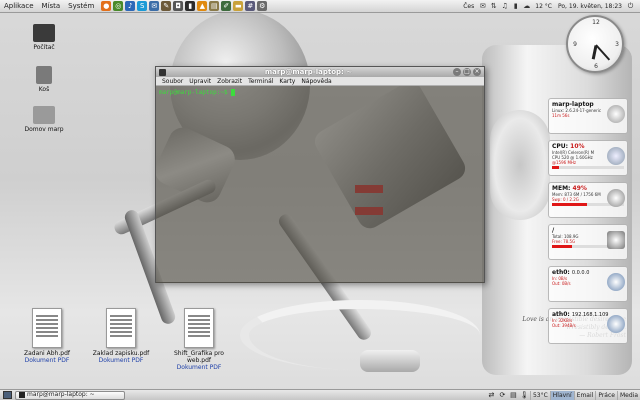 Image resolution: width=640 pixels, height=400 pixels. Describe the element at coordinates (390, 361) in the screenshot. I see `wallpaper-foot` at that location.